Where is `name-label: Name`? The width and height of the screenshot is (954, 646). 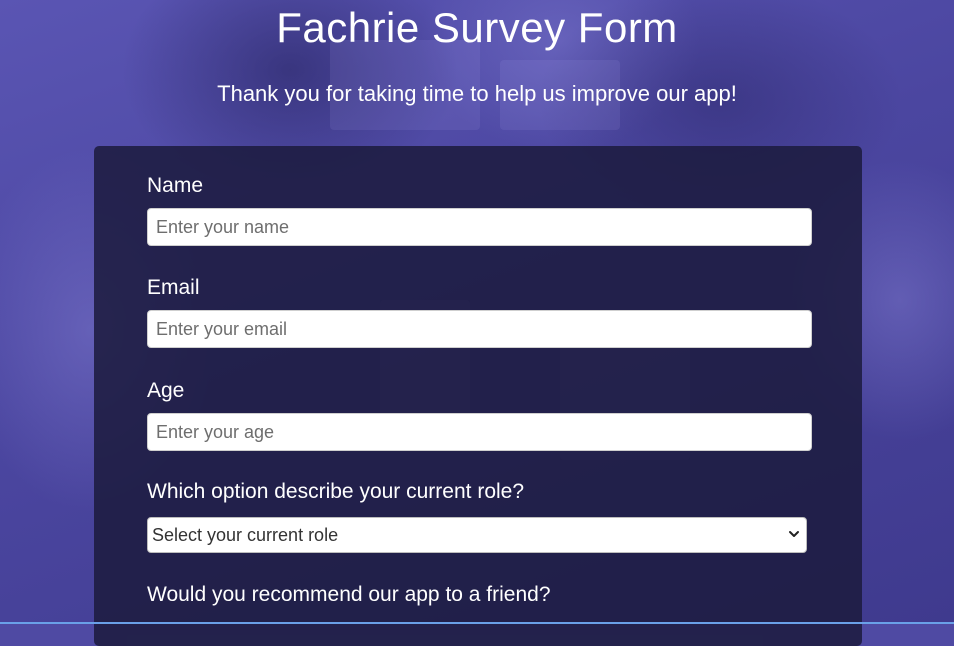
name-label: Name is located at coordinates (175, 185).